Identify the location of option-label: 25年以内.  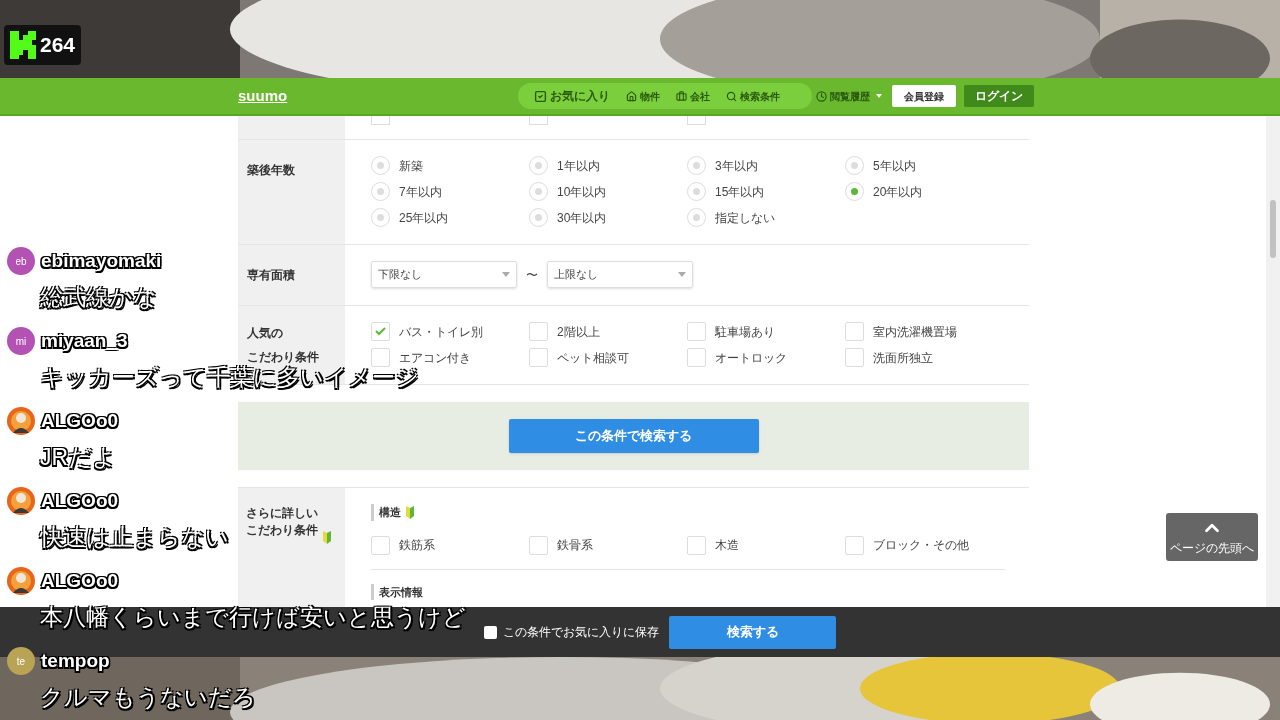
(424, 218).